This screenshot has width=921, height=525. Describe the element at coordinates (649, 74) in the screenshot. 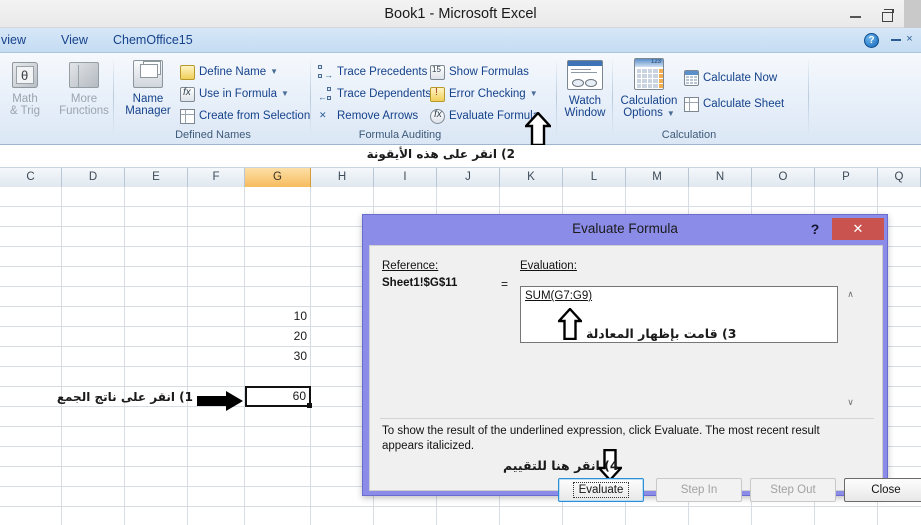

I see `calculation-options-icon: 123` at that location.